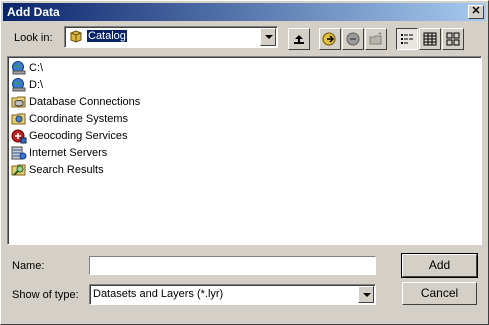 This screenshot has height=325, width=489. Describe the element at coordinates (232, 265) in the screenshot. I see `name-input` at that location.